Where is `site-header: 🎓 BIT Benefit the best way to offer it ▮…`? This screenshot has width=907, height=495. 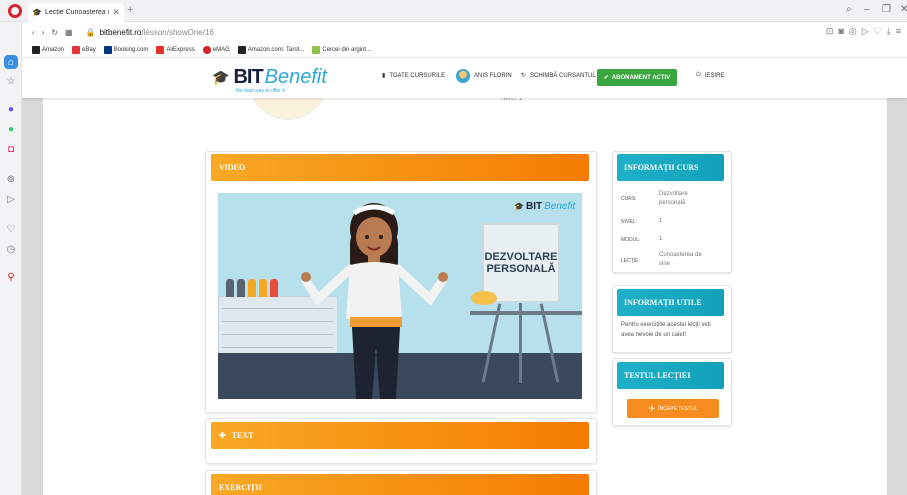
site-header: 🎓 BIT Benefit the best way to offer it ▮… is located at coordinates (464, 78).